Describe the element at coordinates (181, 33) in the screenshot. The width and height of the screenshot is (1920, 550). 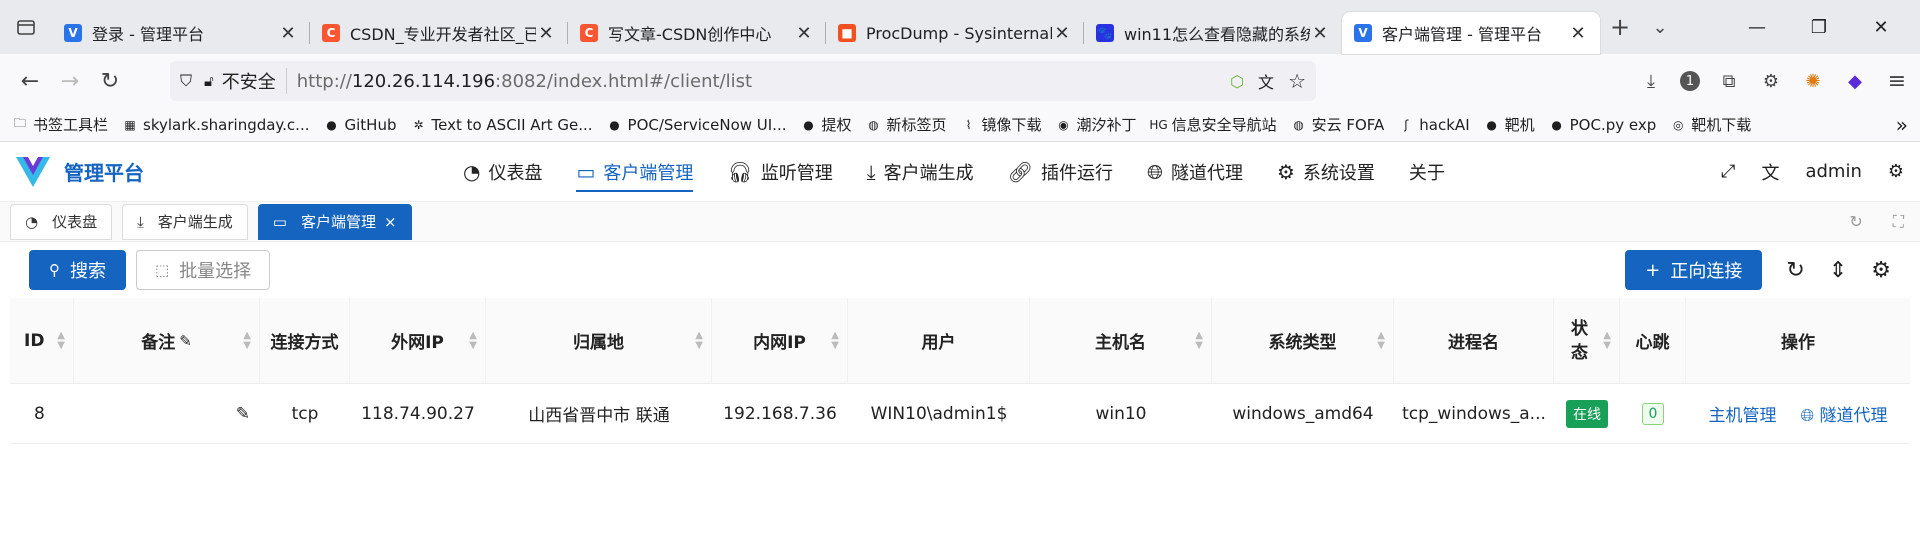
I see `browser-tab: V 登录 - 管理平台 ✕` at that location.